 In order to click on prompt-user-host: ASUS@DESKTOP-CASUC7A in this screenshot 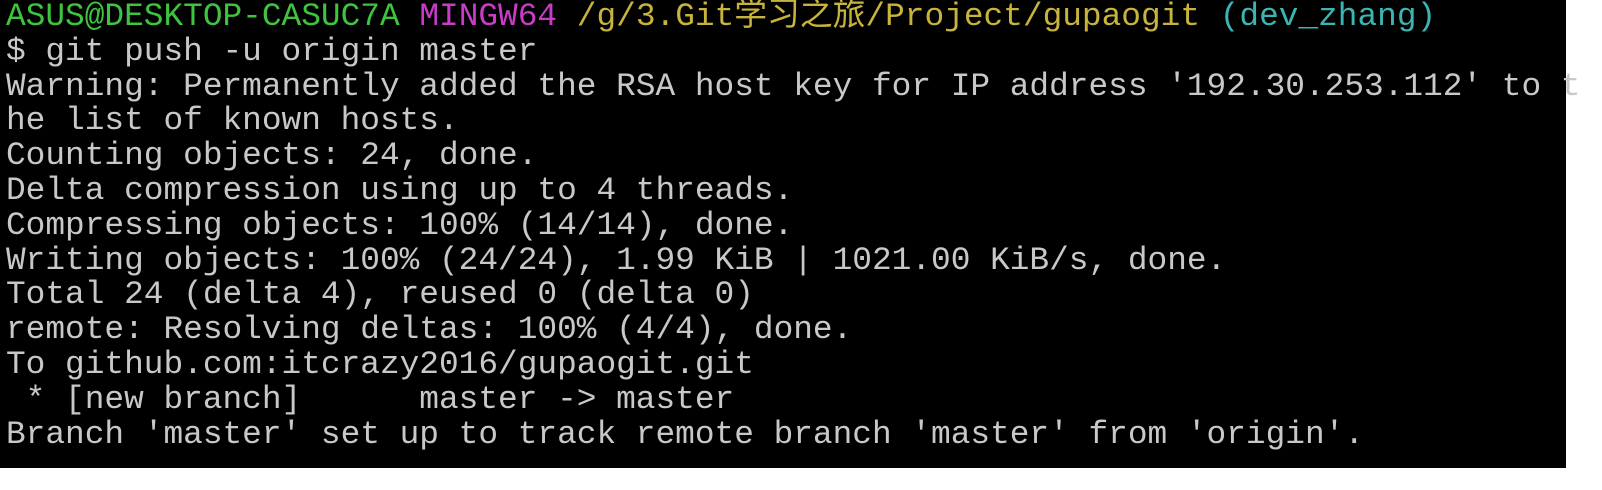, I will do `click(203, 17)`.